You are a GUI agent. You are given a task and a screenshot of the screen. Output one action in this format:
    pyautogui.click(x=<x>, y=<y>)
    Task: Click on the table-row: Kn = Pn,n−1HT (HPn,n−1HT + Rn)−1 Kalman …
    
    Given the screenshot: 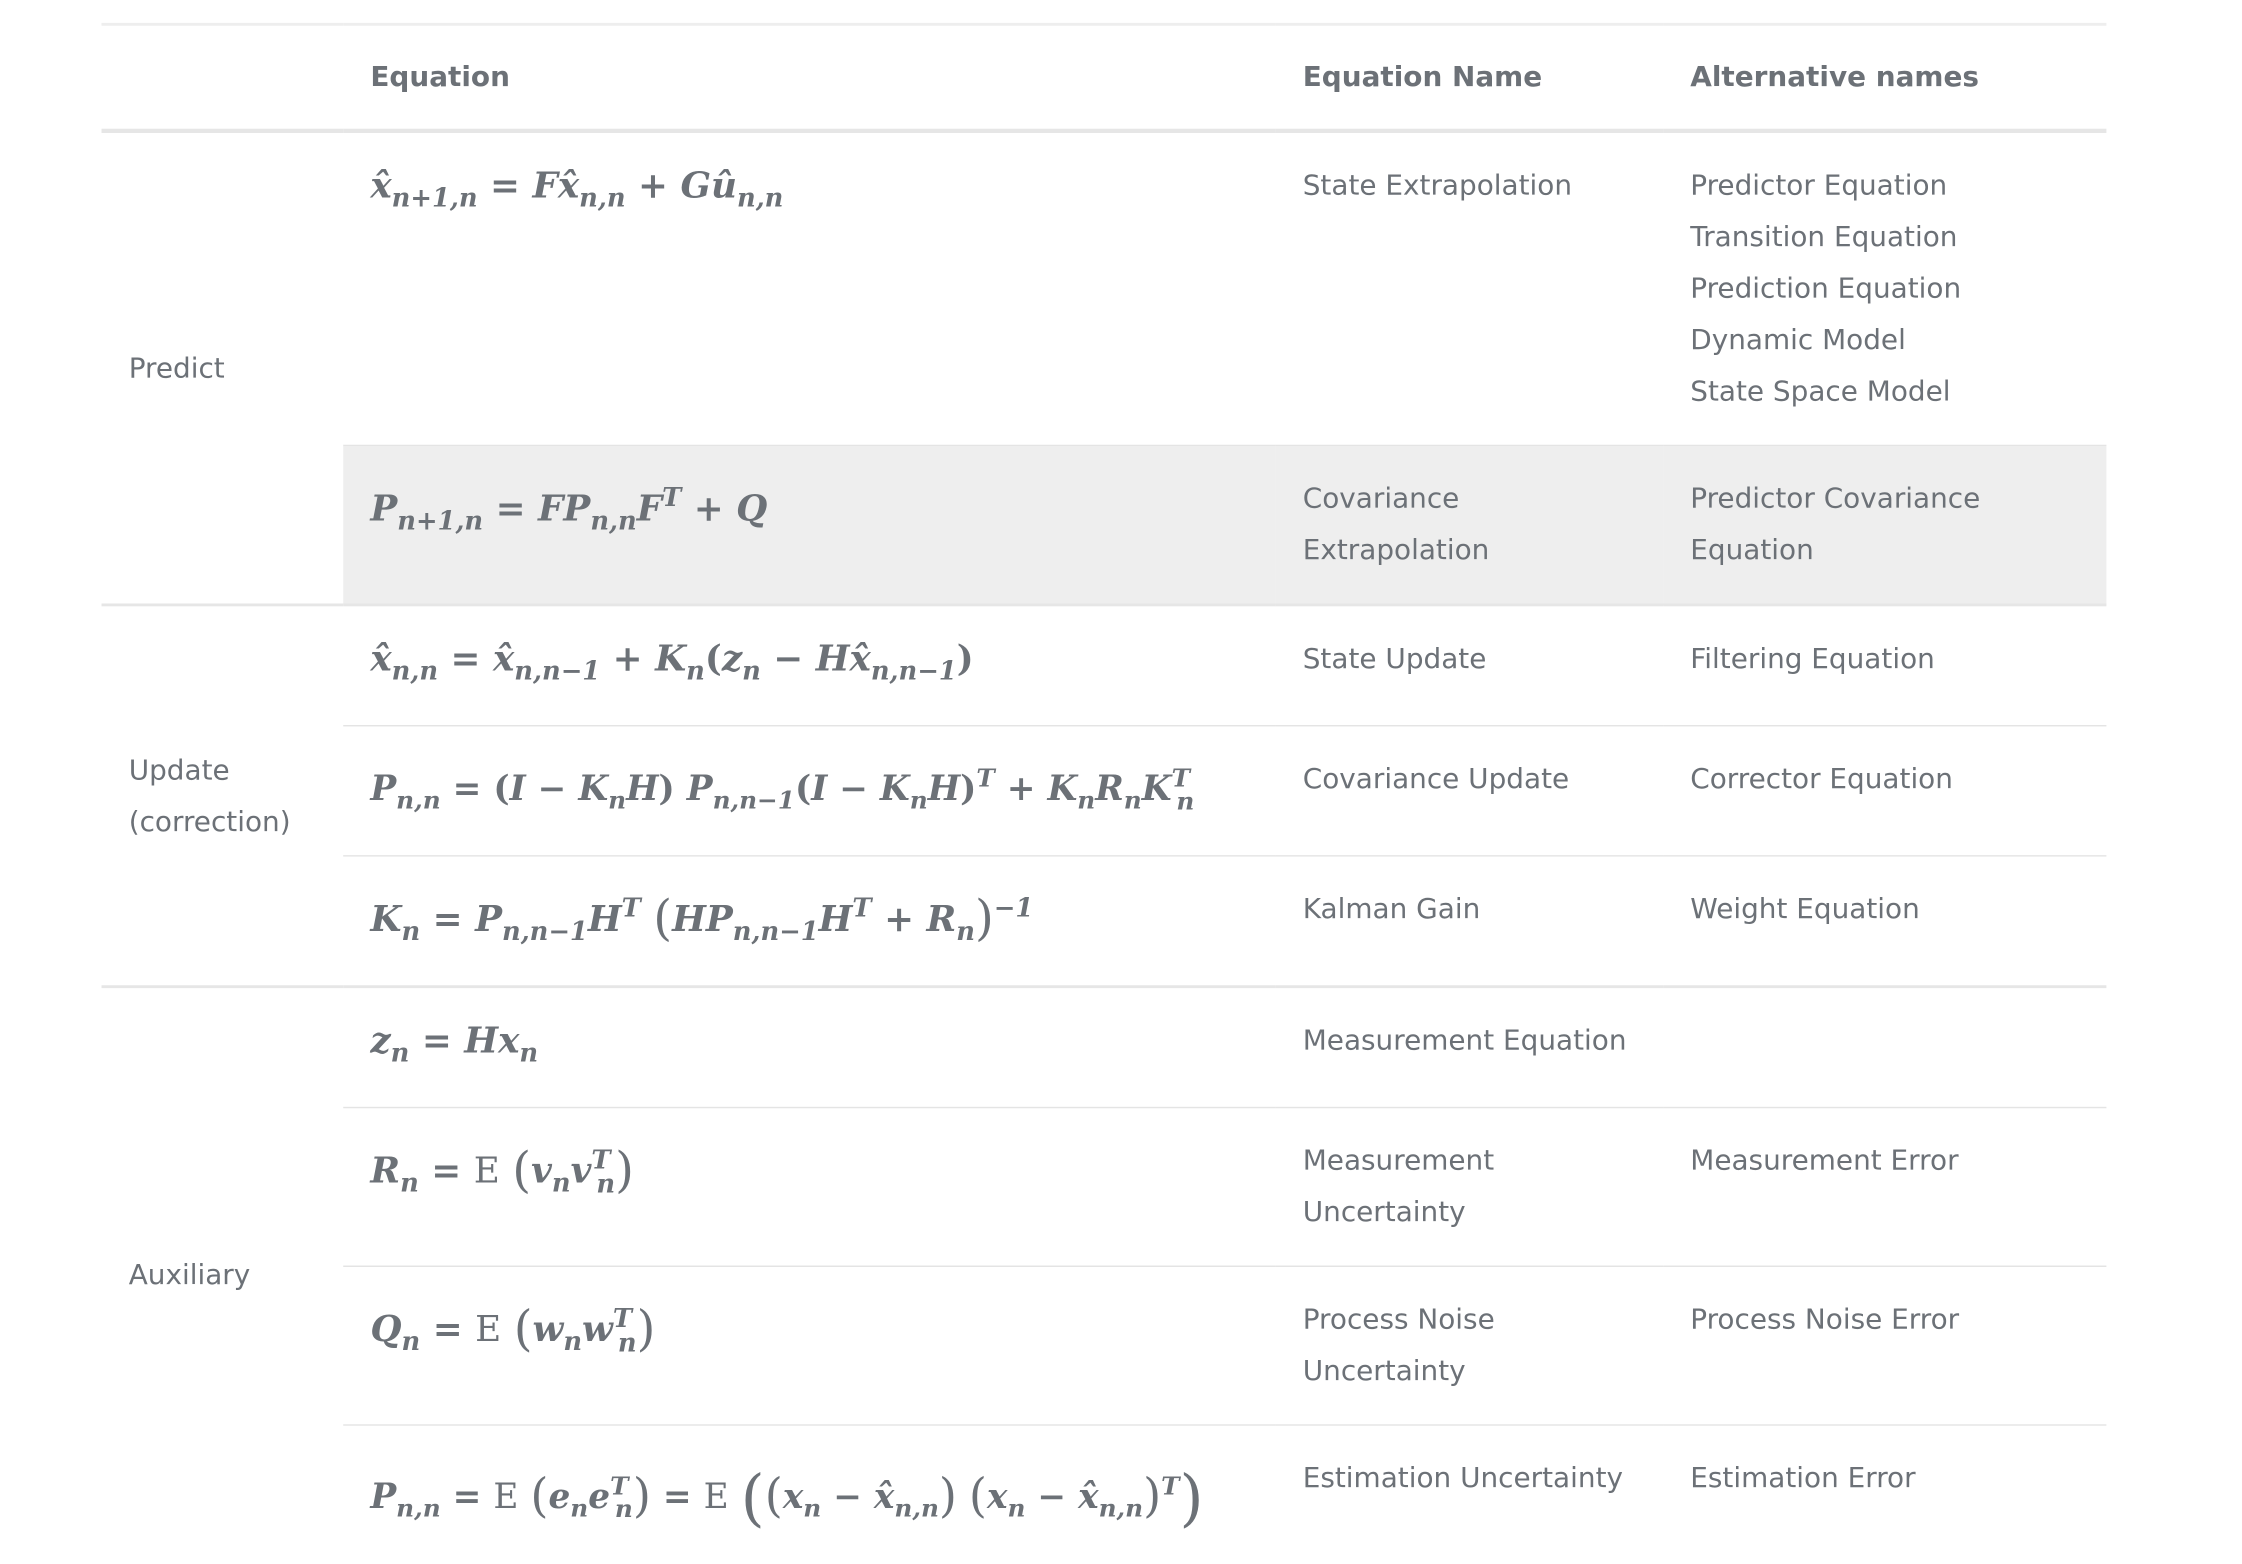 What is the action you would take?
    pyautogui.click(x=1104, y=922)
    